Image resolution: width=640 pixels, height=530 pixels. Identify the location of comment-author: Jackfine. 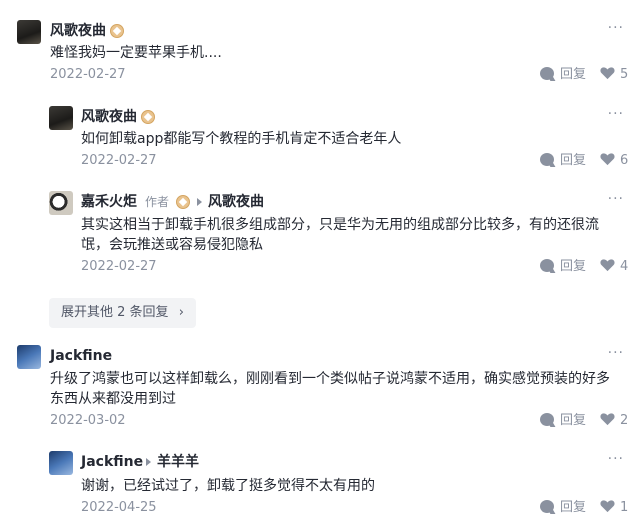
(81, 356).